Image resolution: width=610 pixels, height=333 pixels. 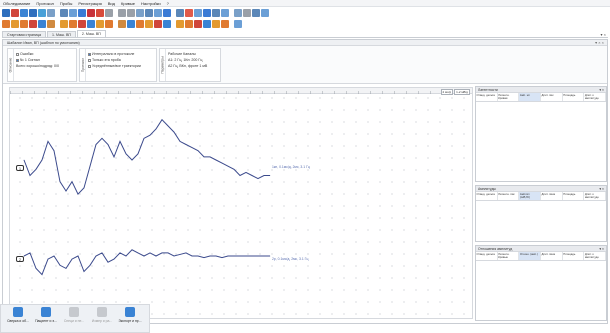 I want to click on menu-item: Обследование, so click(x=16, y=3).